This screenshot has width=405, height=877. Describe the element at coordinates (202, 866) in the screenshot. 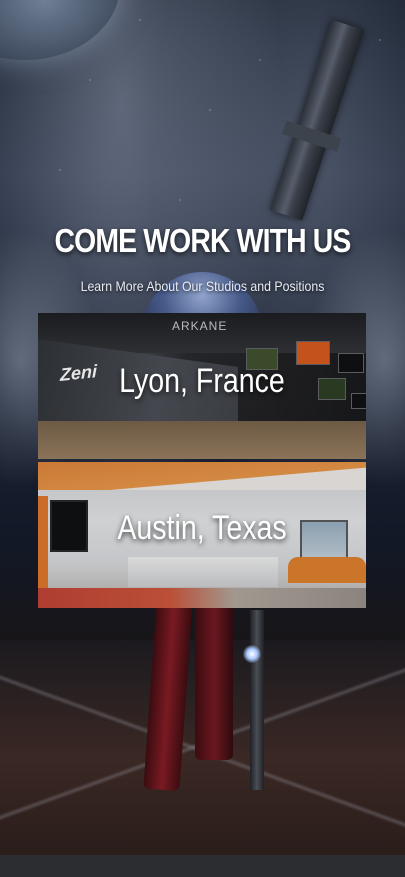

I see `footer-bar` at that location.